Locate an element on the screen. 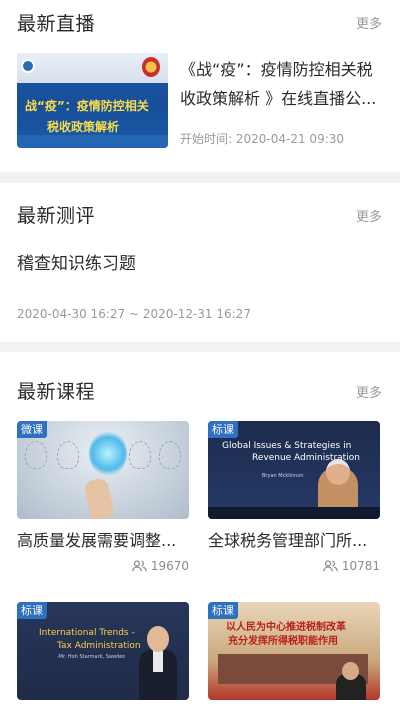  thumbnail-speaker-name: Bryan Mcklinnon is located at coordinates (283, 476).